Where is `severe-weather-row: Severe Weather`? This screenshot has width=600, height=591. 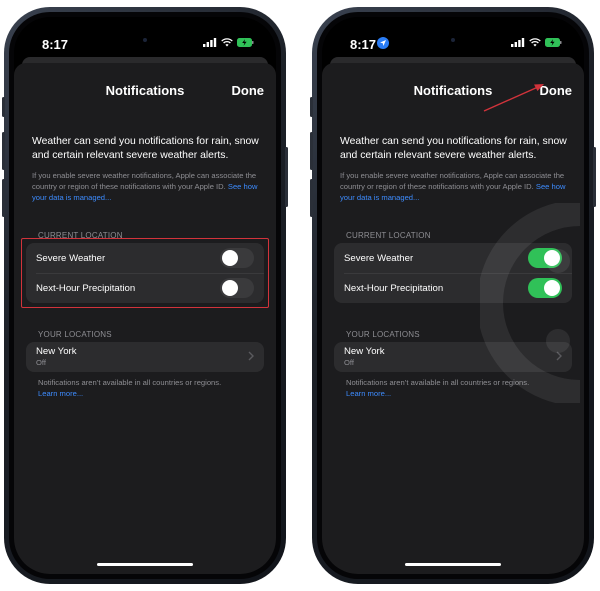 severe-weather-row: Severe Weather is located at coordinates (453, 258).